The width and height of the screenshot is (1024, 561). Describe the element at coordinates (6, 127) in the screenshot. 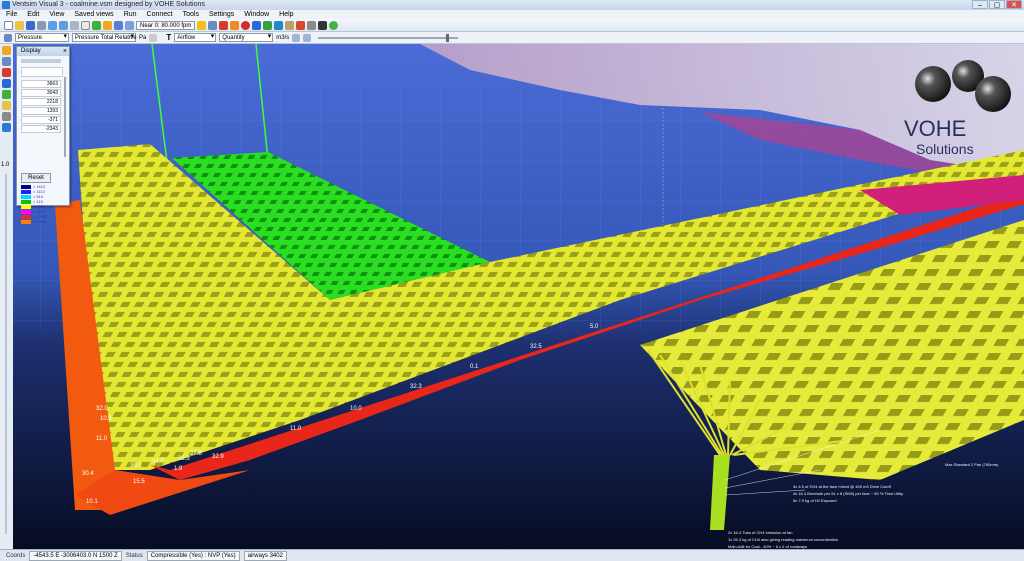

I see `zoom-icon` at that location.